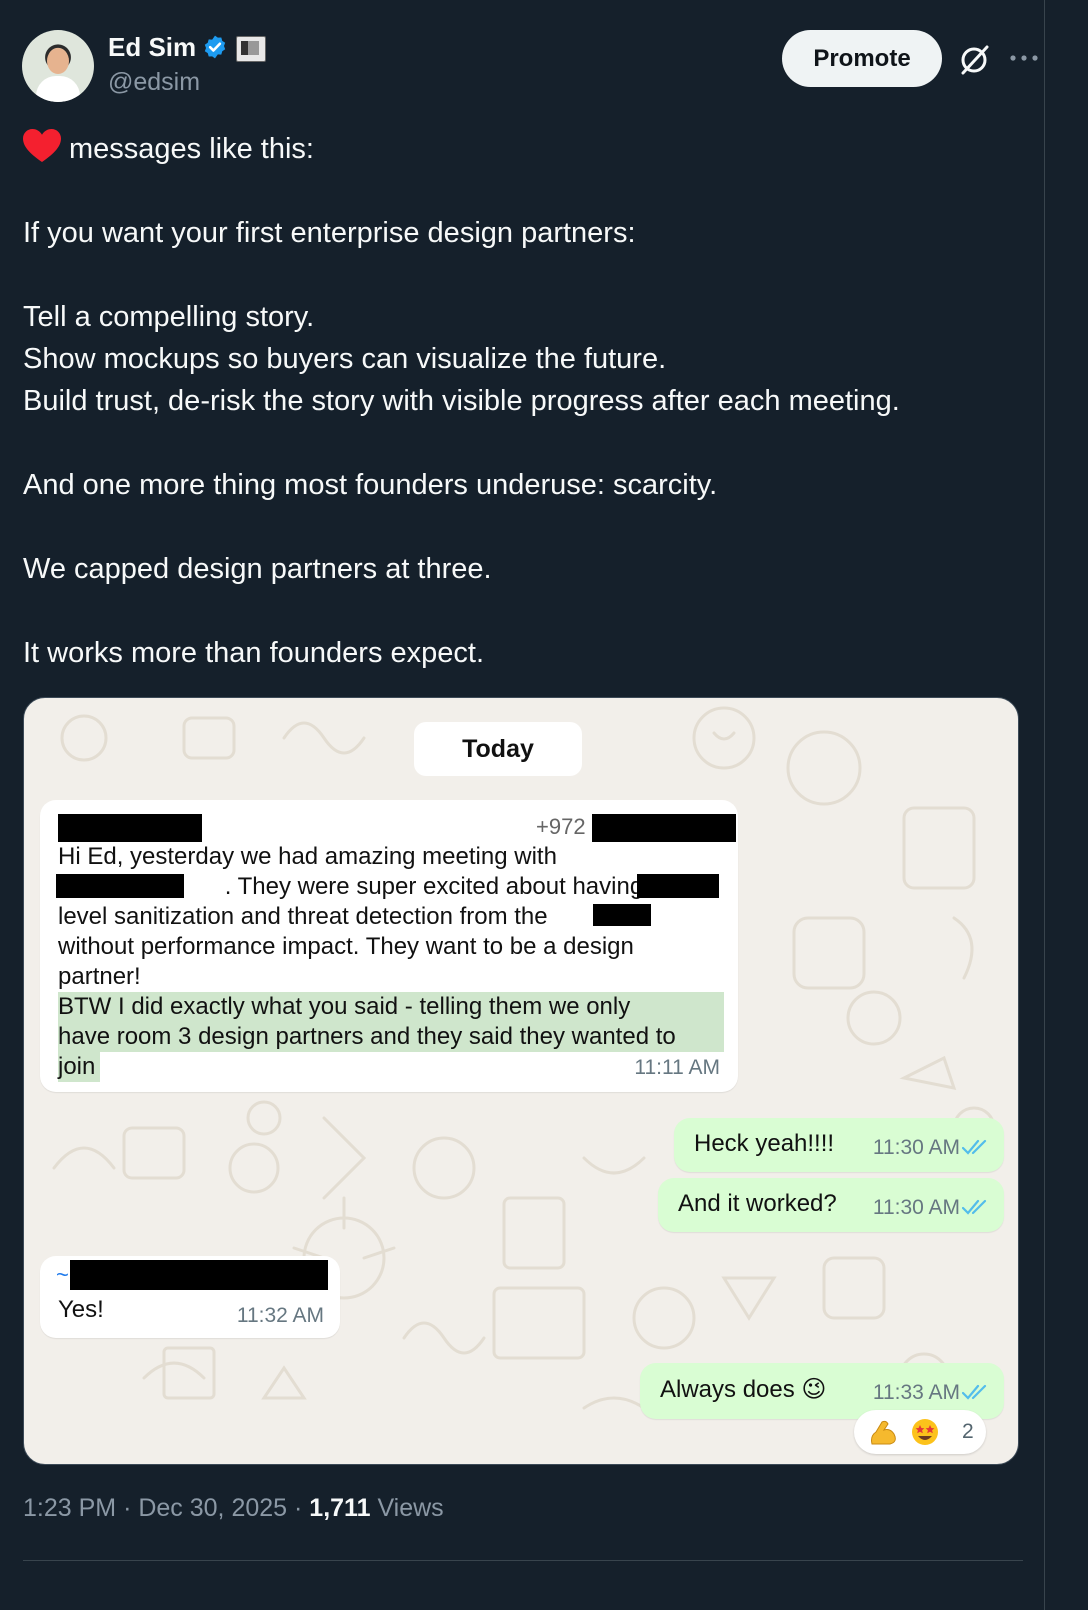 Image resolution: width=1088 pixels, height=1610 pixels. Describe the element at coordinates (62, 1274) in the screenshot. I see `sender-prefix: ~` at that location.